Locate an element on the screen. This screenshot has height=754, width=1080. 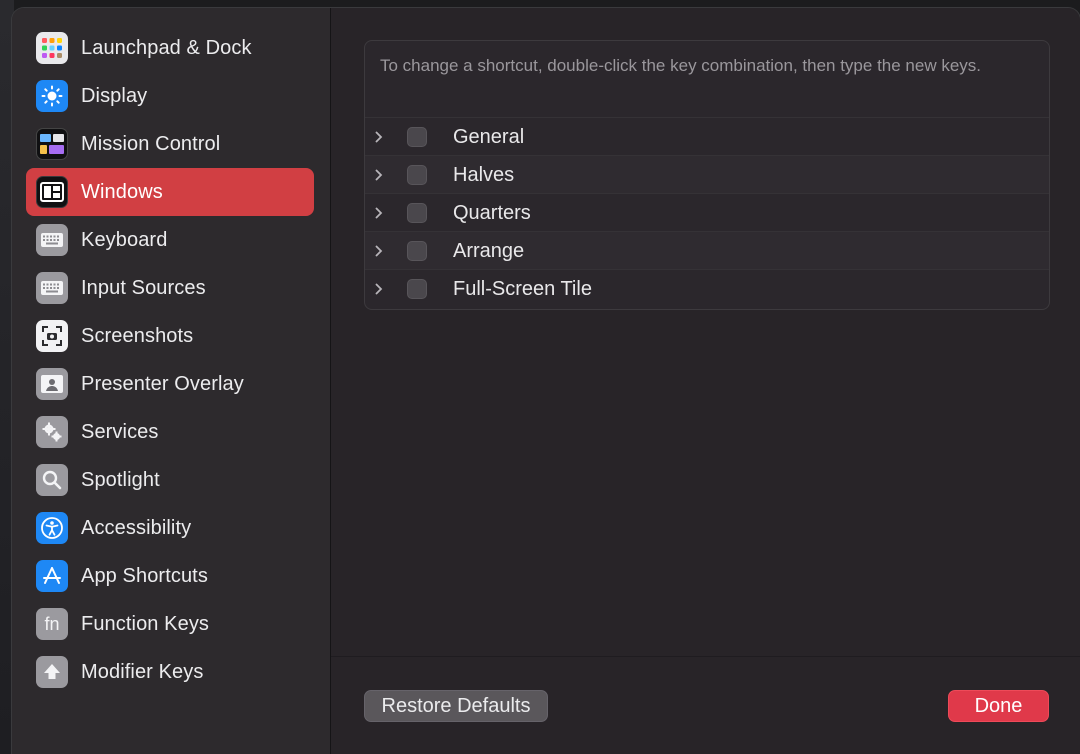
services-gears-icon is located at coordinates (52, 432).